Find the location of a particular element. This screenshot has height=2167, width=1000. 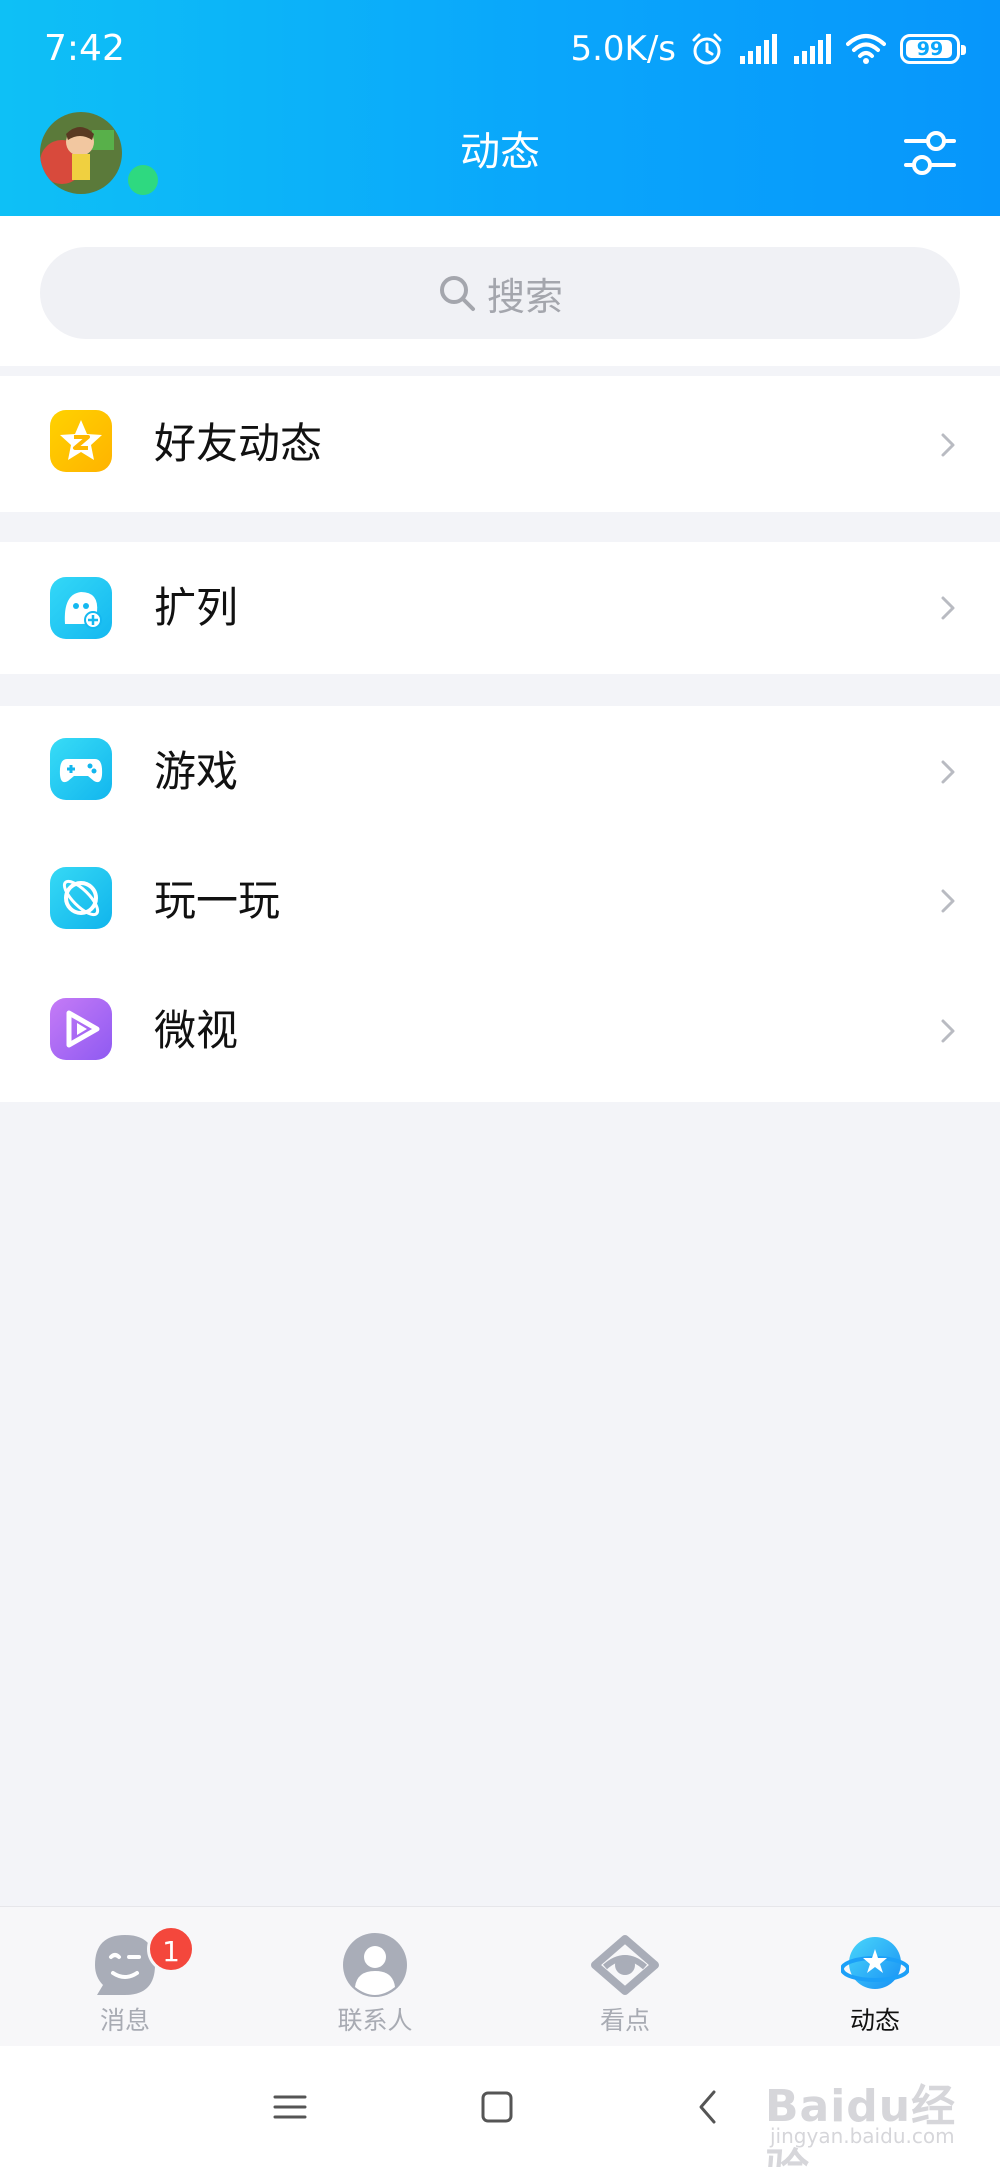

tab-label: 动态 is located at coordinates (874, 2020).